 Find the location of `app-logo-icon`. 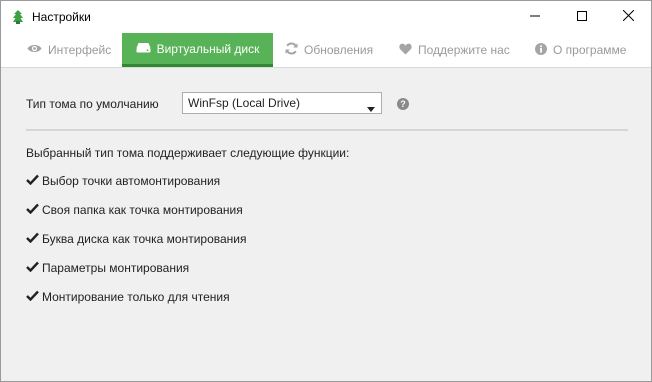

app-logo-icon is located at coordinates (18, 17).